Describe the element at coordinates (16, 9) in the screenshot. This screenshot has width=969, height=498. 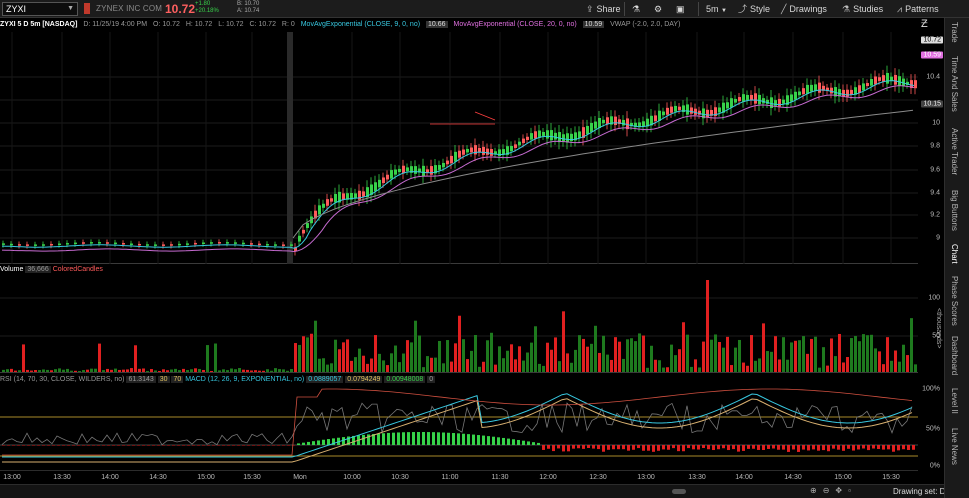
I see `symbol-text: ZYXI` at that location.